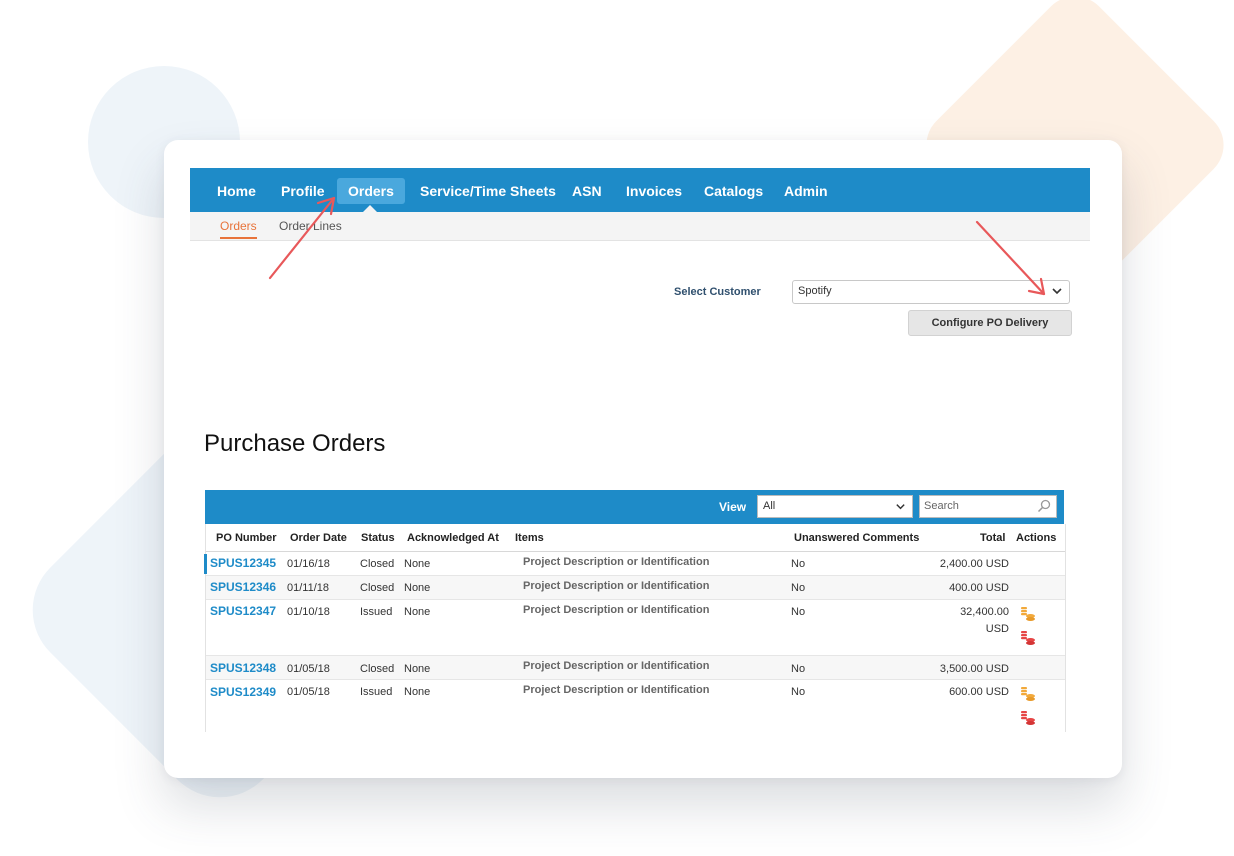  What do you see at coordinates (769, 506) in the screenshot?
I see `view-select-value: All` at bounding box center [769, 506].